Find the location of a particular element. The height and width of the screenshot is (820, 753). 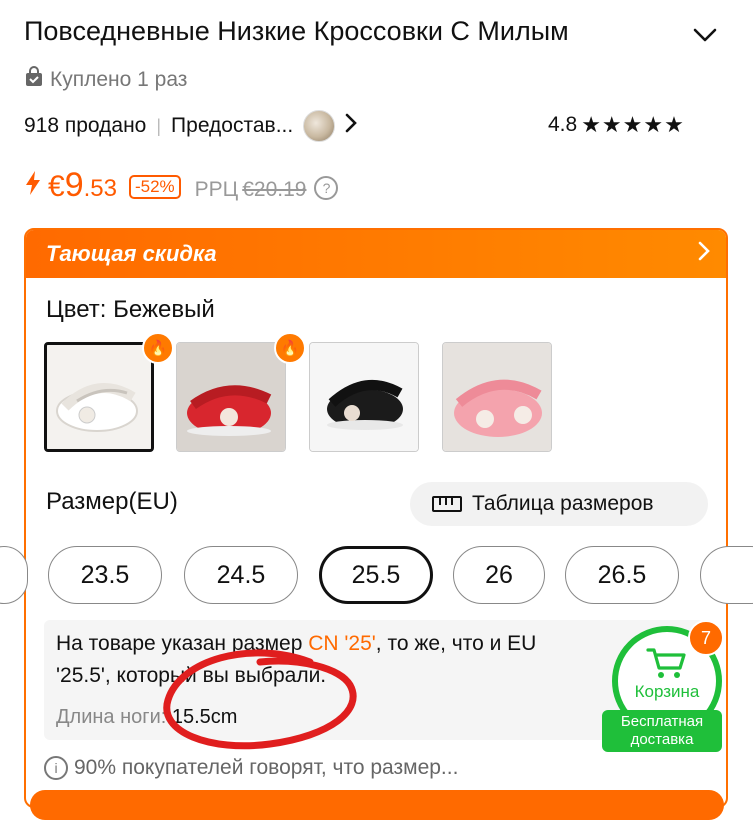

rating: 4.8 ★★★★★ is located at coordinates (616, 125).